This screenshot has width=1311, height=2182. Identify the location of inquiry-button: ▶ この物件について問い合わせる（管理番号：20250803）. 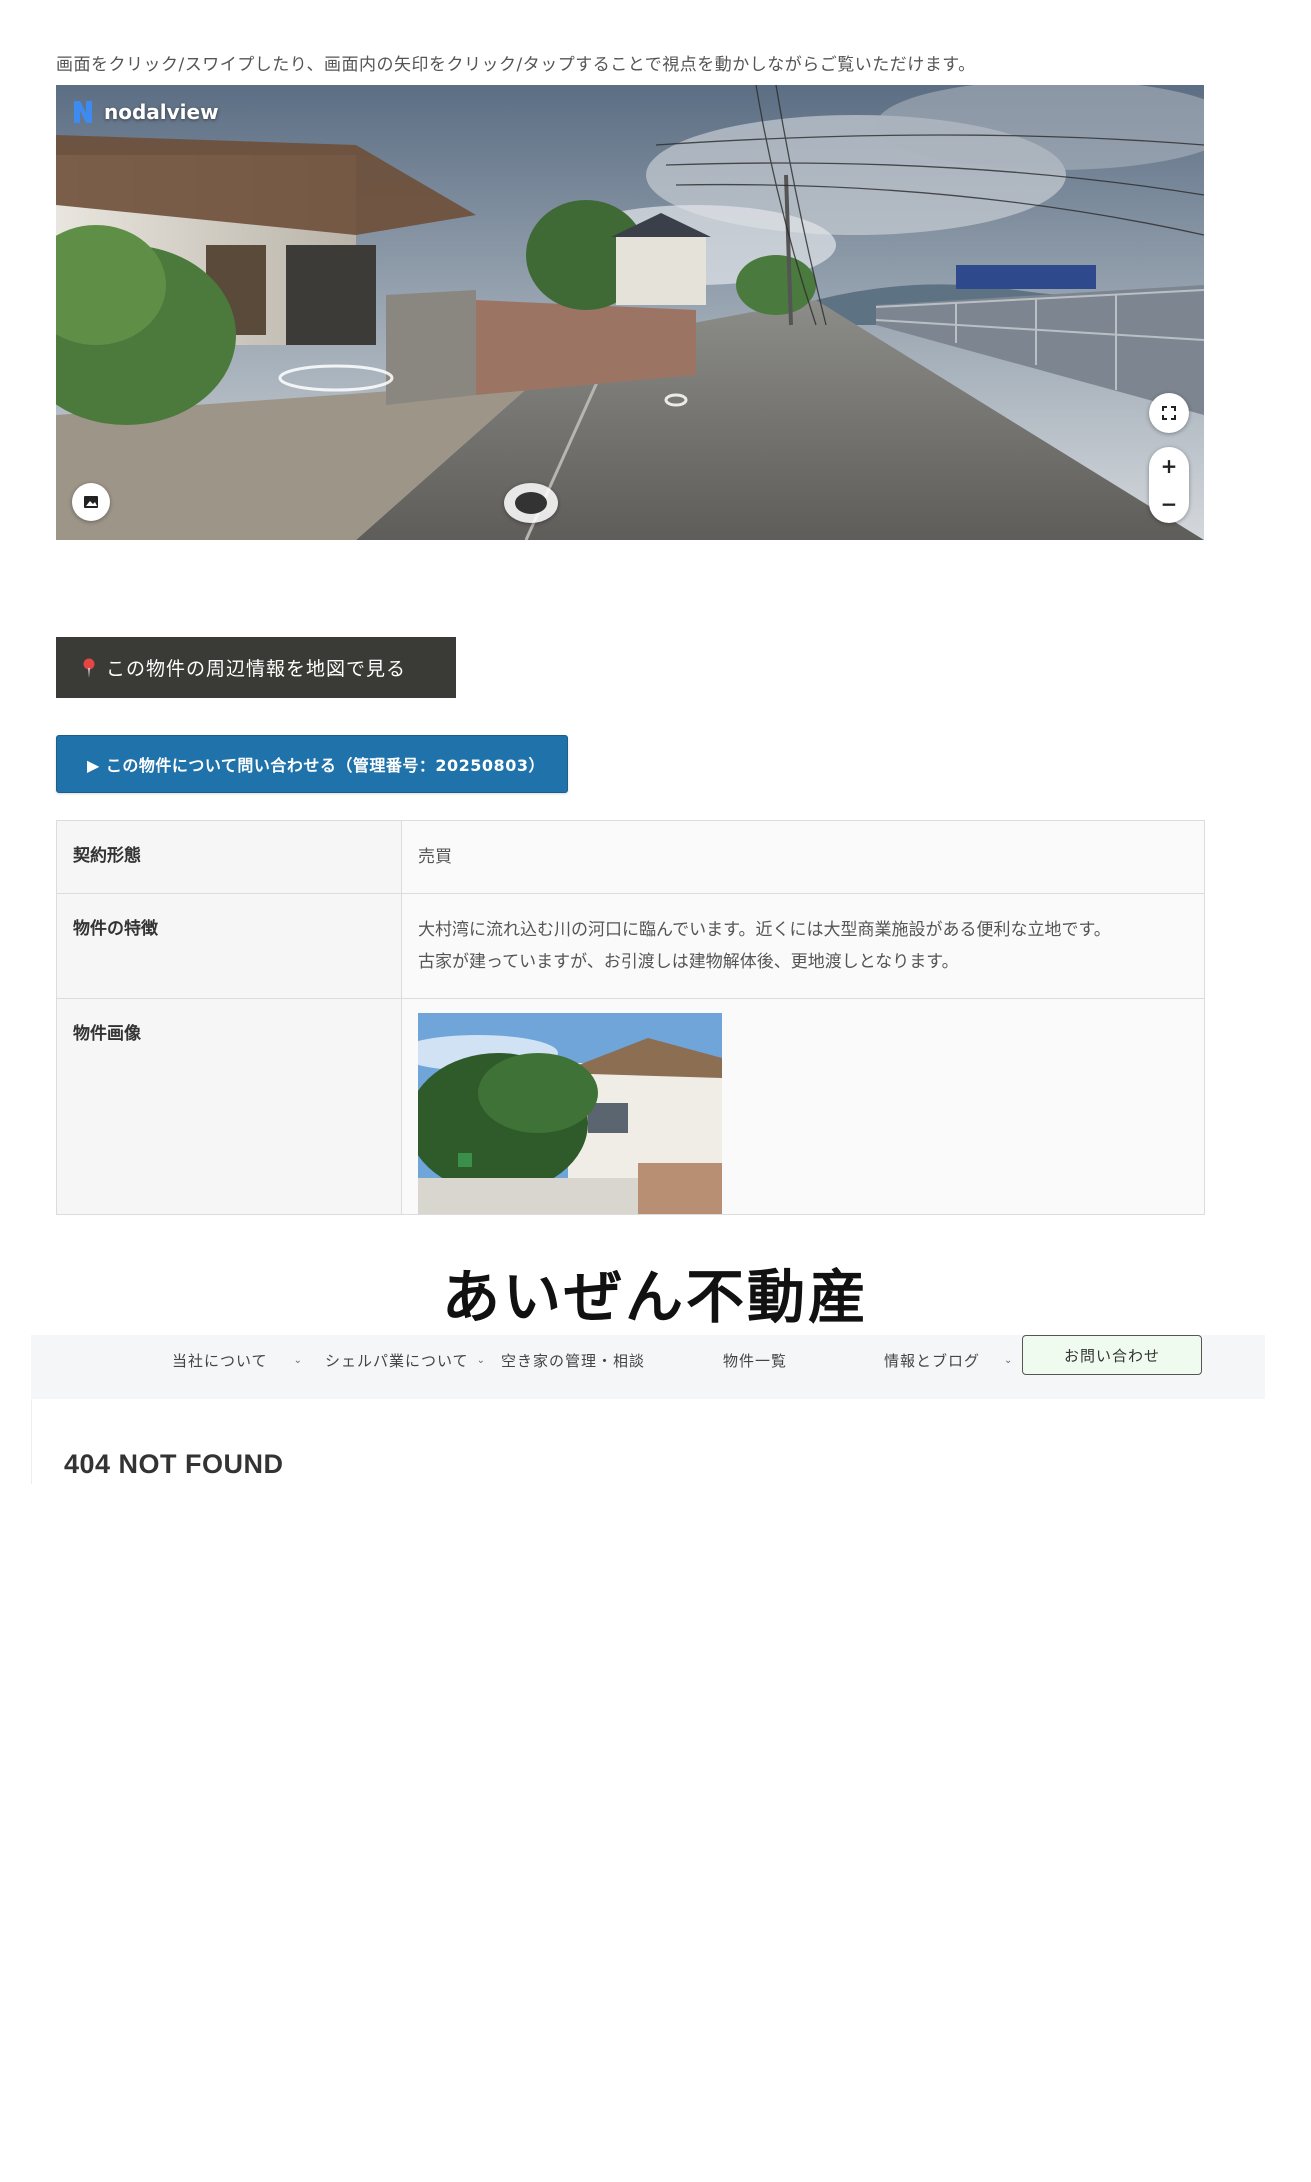
(312, 764).